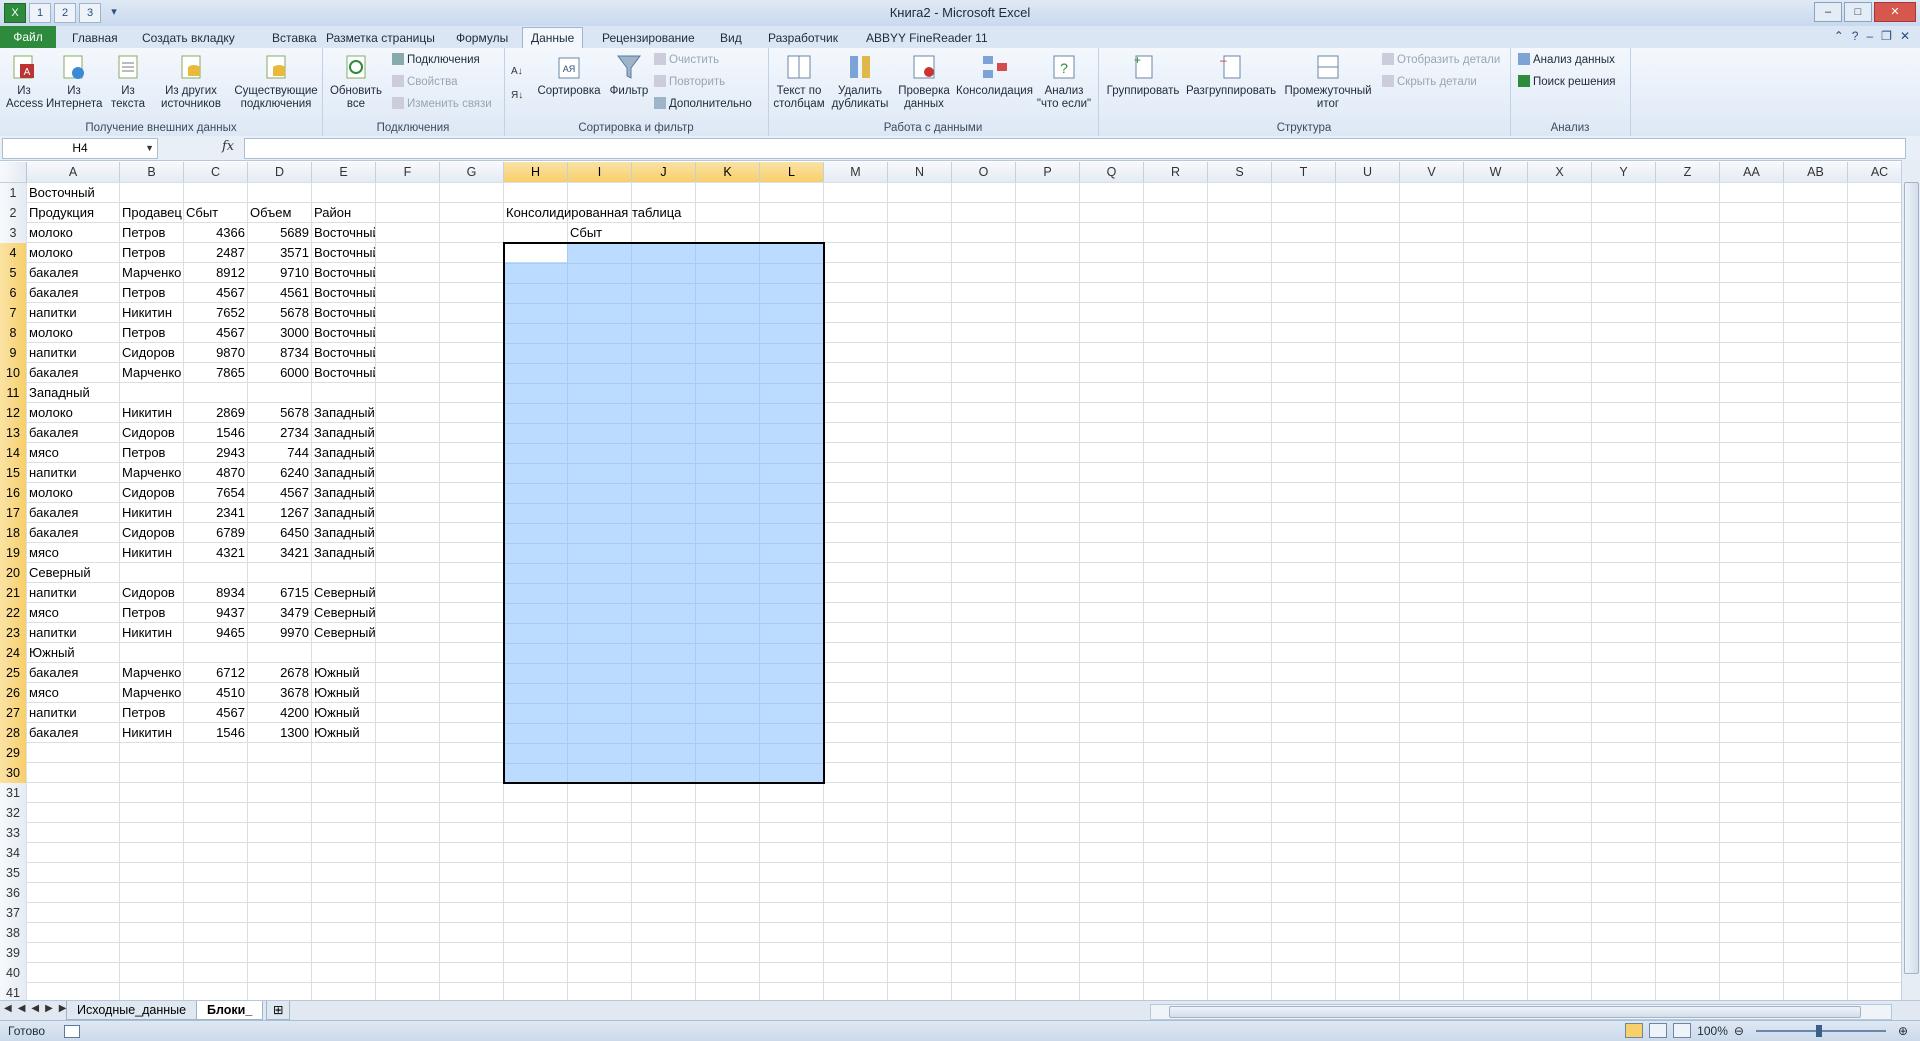 This screenshot has width=1920, height=1041. Describe the element at coordinates (279, 733) in the screenshot. I see `cell: 1300` at that location.